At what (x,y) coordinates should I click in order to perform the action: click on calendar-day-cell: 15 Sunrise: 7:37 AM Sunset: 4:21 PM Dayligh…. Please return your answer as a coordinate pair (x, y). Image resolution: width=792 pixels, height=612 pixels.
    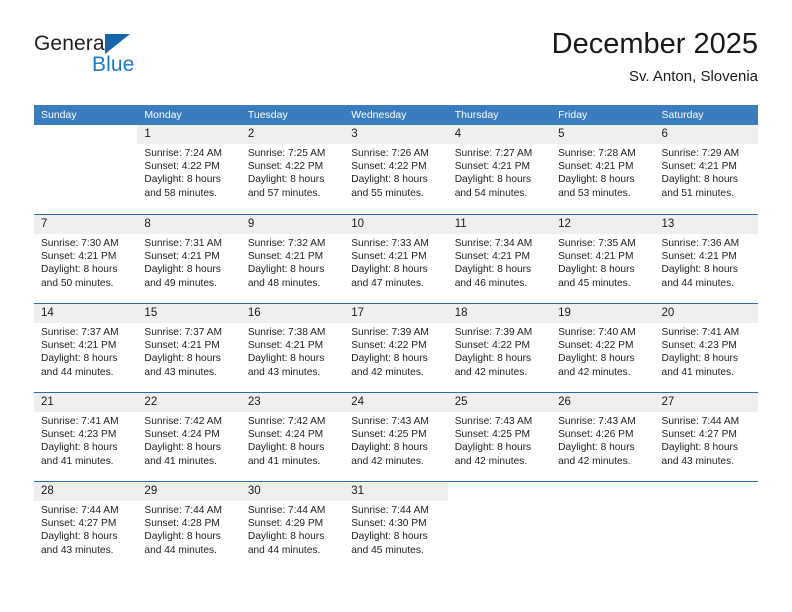
    Looking at the image, I should click on (188, 348).